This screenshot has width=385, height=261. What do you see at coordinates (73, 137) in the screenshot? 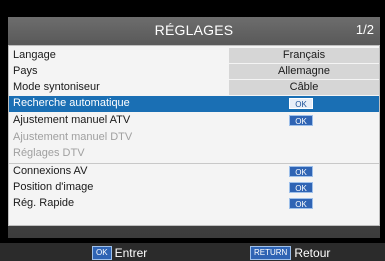
I see `setting-label: Ajustement manuel DTV` at bounding box center [73, 137].